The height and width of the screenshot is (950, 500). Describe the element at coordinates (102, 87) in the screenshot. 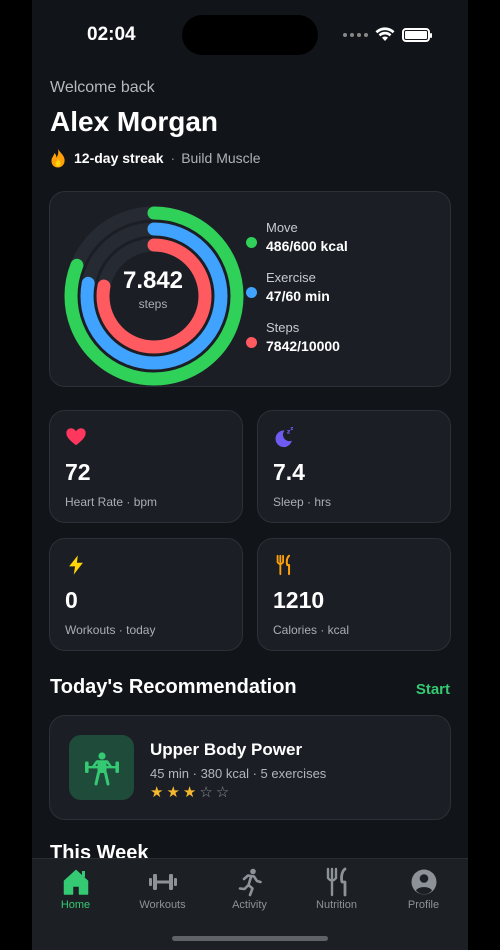

I see `welcome-text: Welcome back` at that location.